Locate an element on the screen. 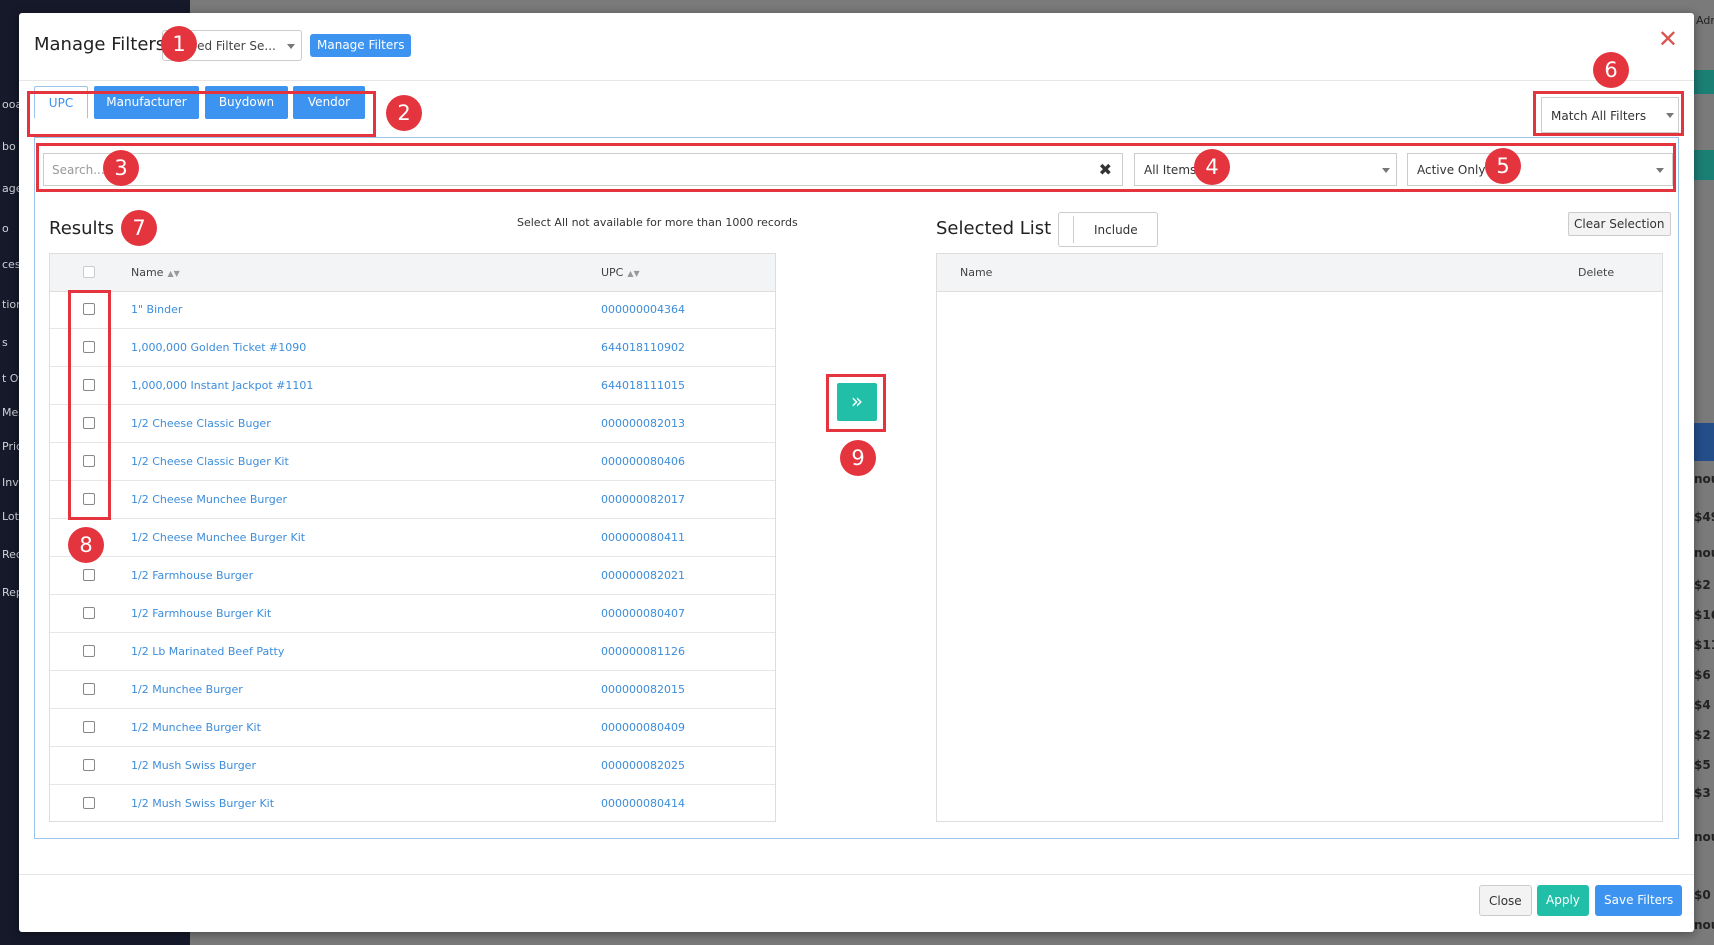 The image size is (1714, 945). row-upc-link: 000000082017 is located at coordinates (643, 499).